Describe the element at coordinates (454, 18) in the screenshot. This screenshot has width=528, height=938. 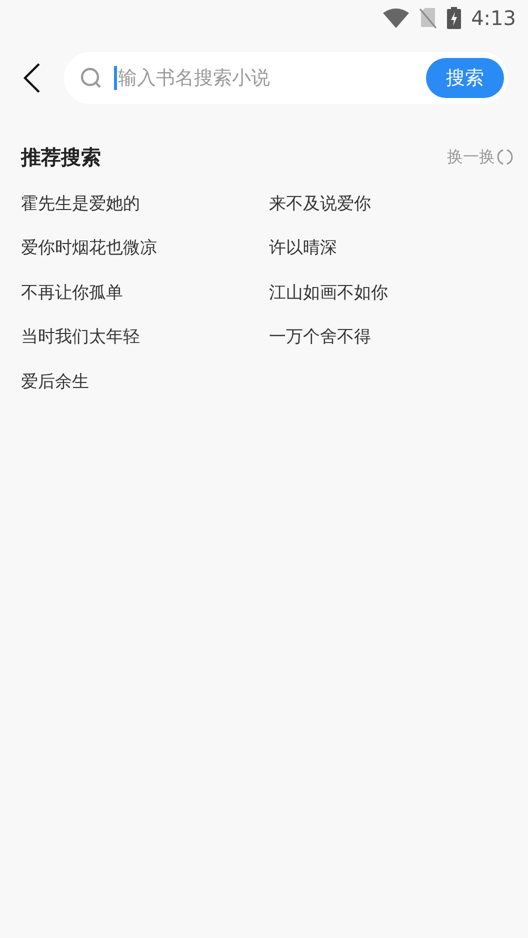
I see `battery-charging-icon` at that location.